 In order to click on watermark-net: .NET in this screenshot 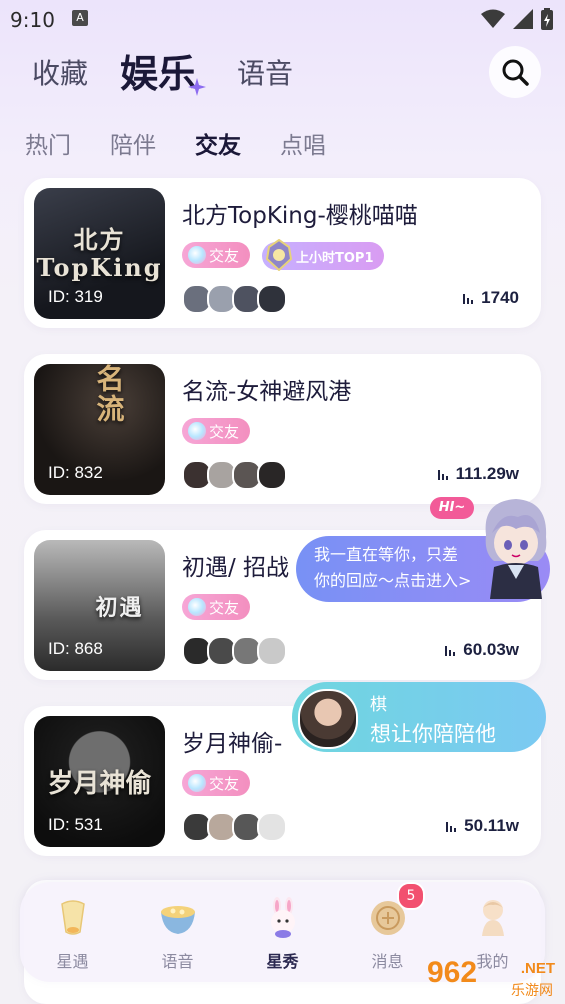, I will do `click(537, 968)`.